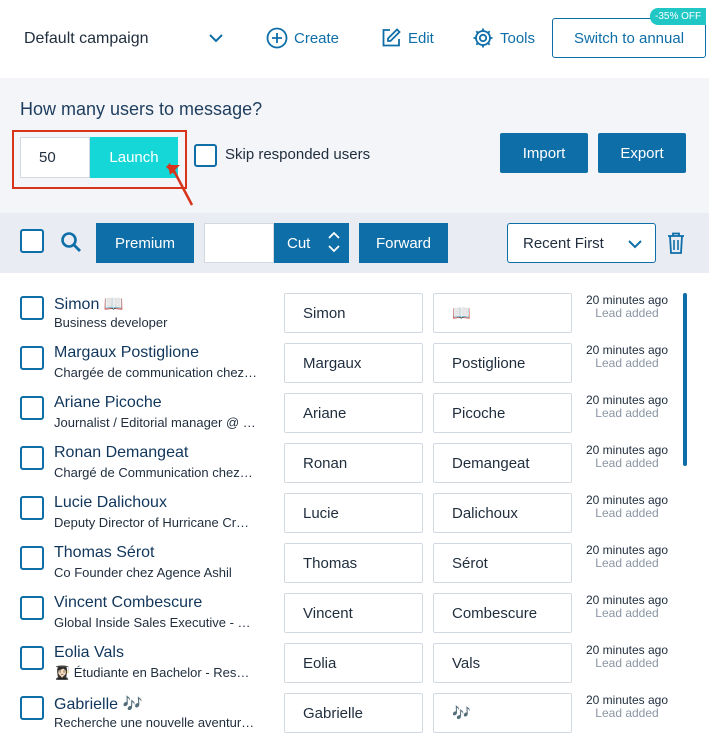 This screenshot has width=709, height=743. What do you see at coordinates (55, 157) in the screenshot?
I see `message-count-input` at bounding box center [55, 157].